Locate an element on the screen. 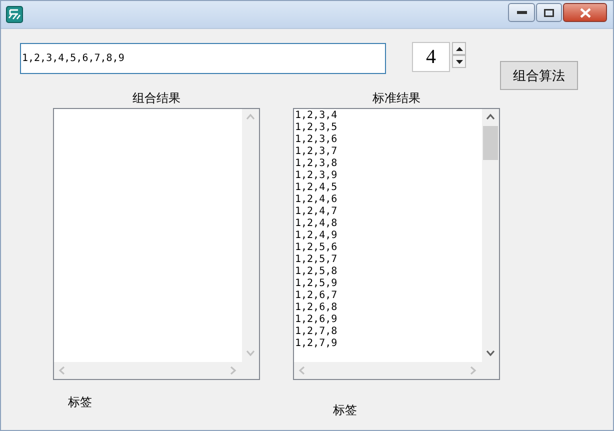  maximize-icon is located at coordinates (549, 12).